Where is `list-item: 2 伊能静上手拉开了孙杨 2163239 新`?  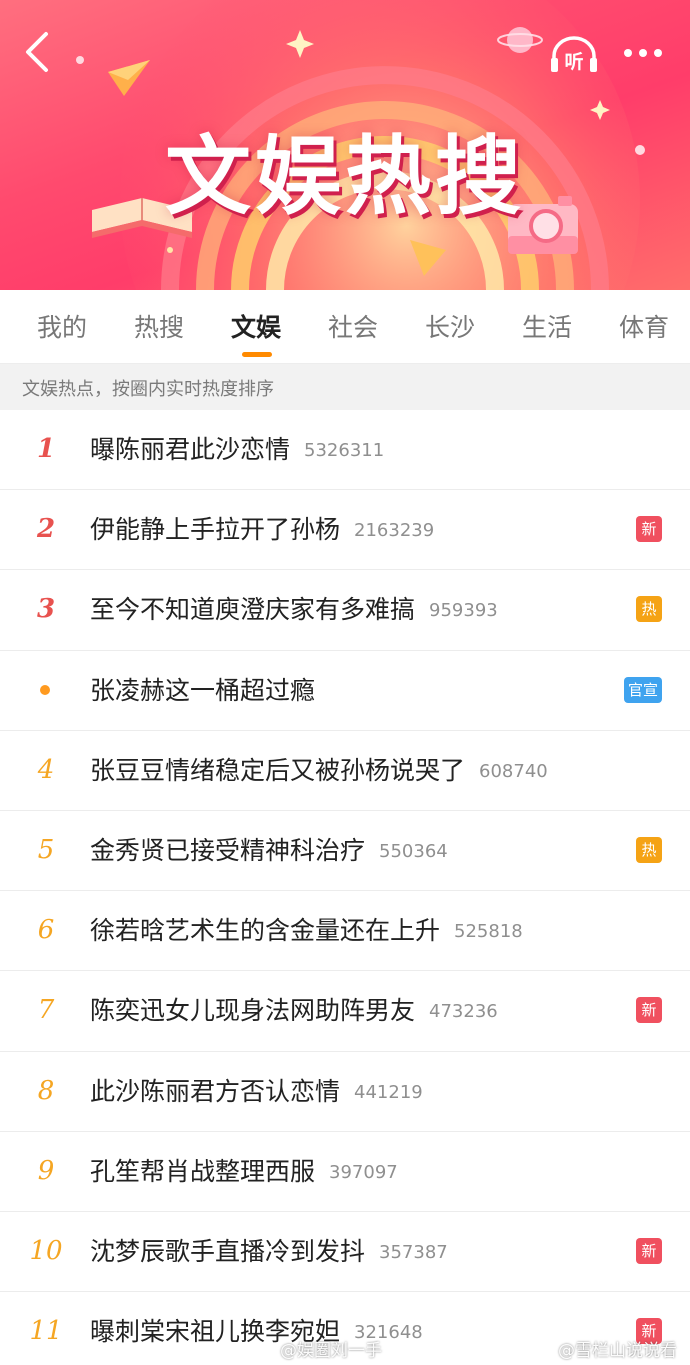 list-item: 2 伊能静上手拉开了孙杨 2163239 新 is located at coordinates (345, 530).